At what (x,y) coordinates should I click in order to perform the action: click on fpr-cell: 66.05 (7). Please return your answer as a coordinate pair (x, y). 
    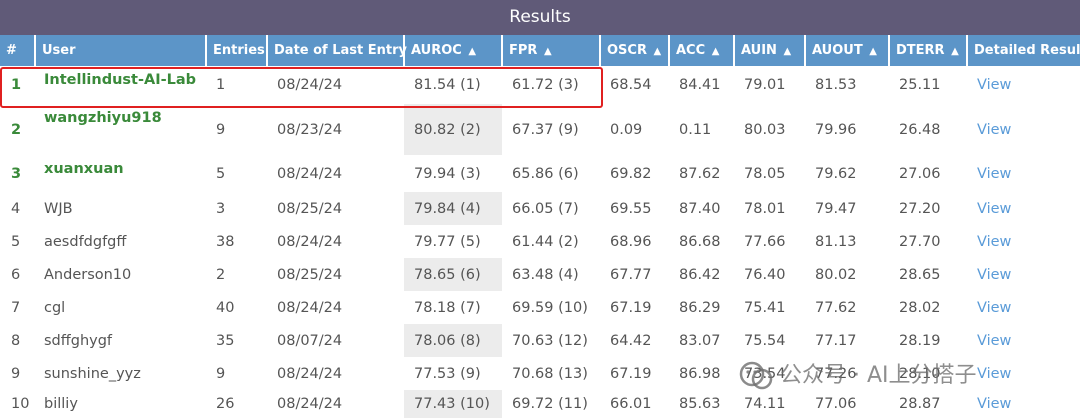
    Looking at the image, I should click on (545, 208).